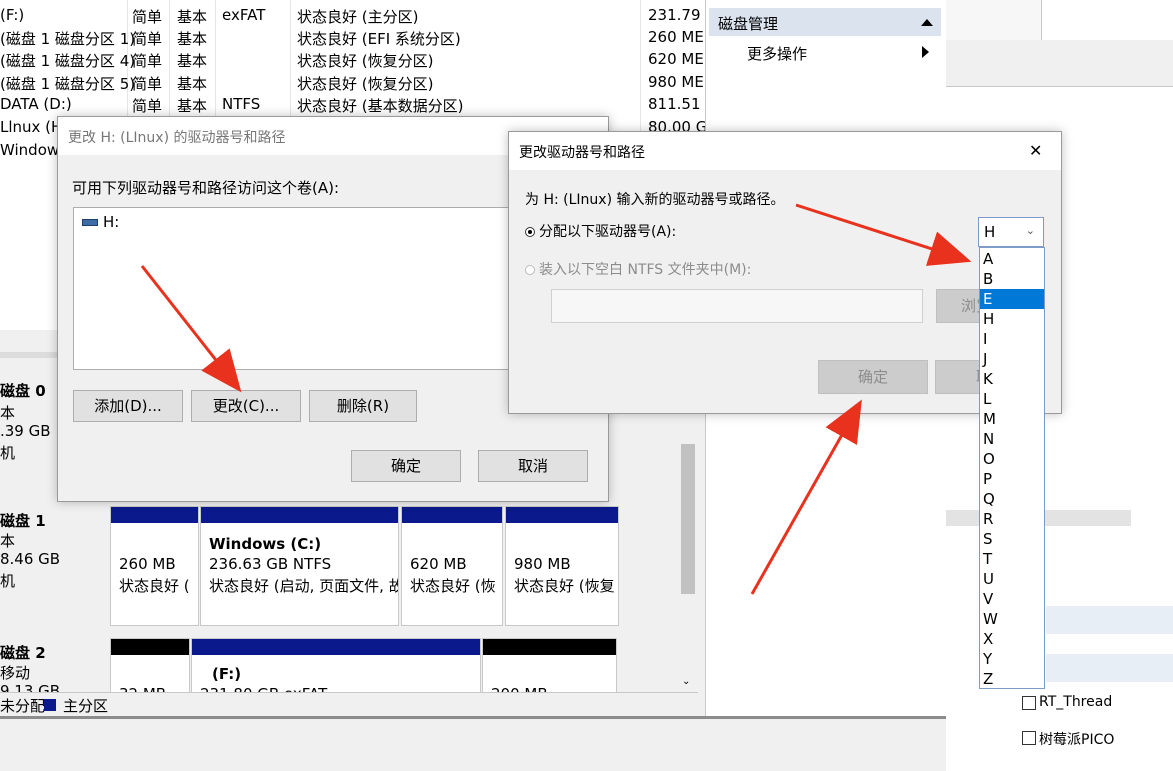 Image resolution: width=1173 pixels, height=771 pixels. What do you see at coordinates (191, 329) in the screenshot?
I see `arrow-to-change-button` at bounding box center [191, 329].